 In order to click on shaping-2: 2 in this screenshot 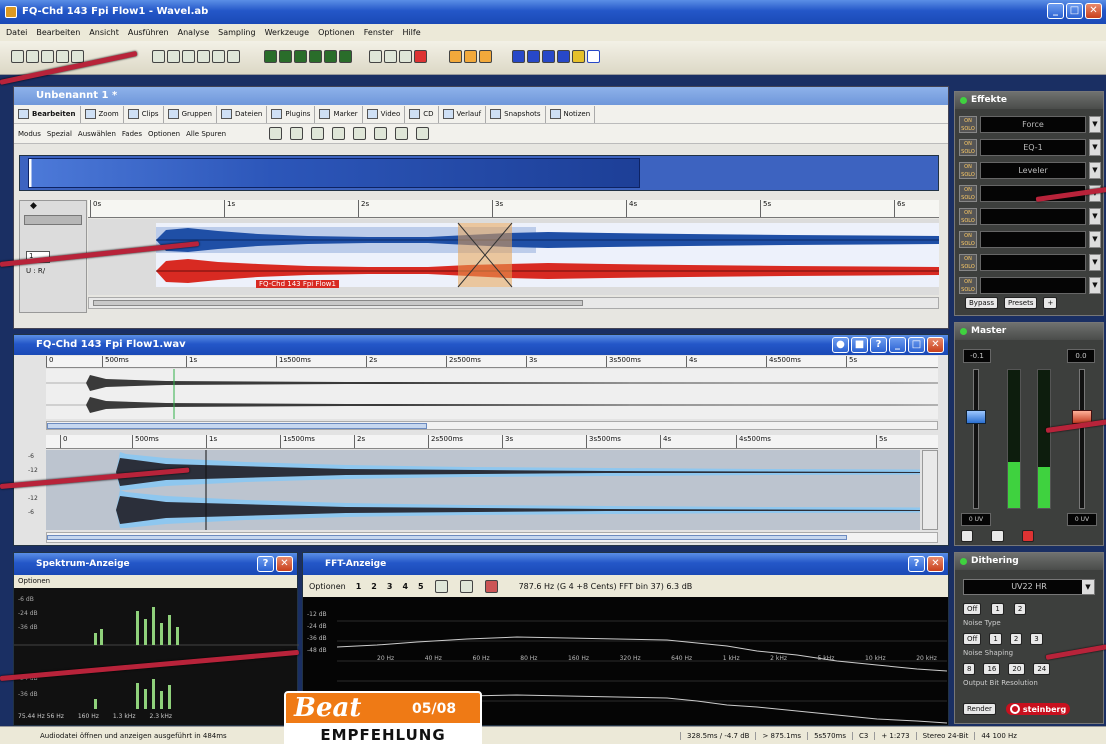, I will do `click(1016, 639)`.